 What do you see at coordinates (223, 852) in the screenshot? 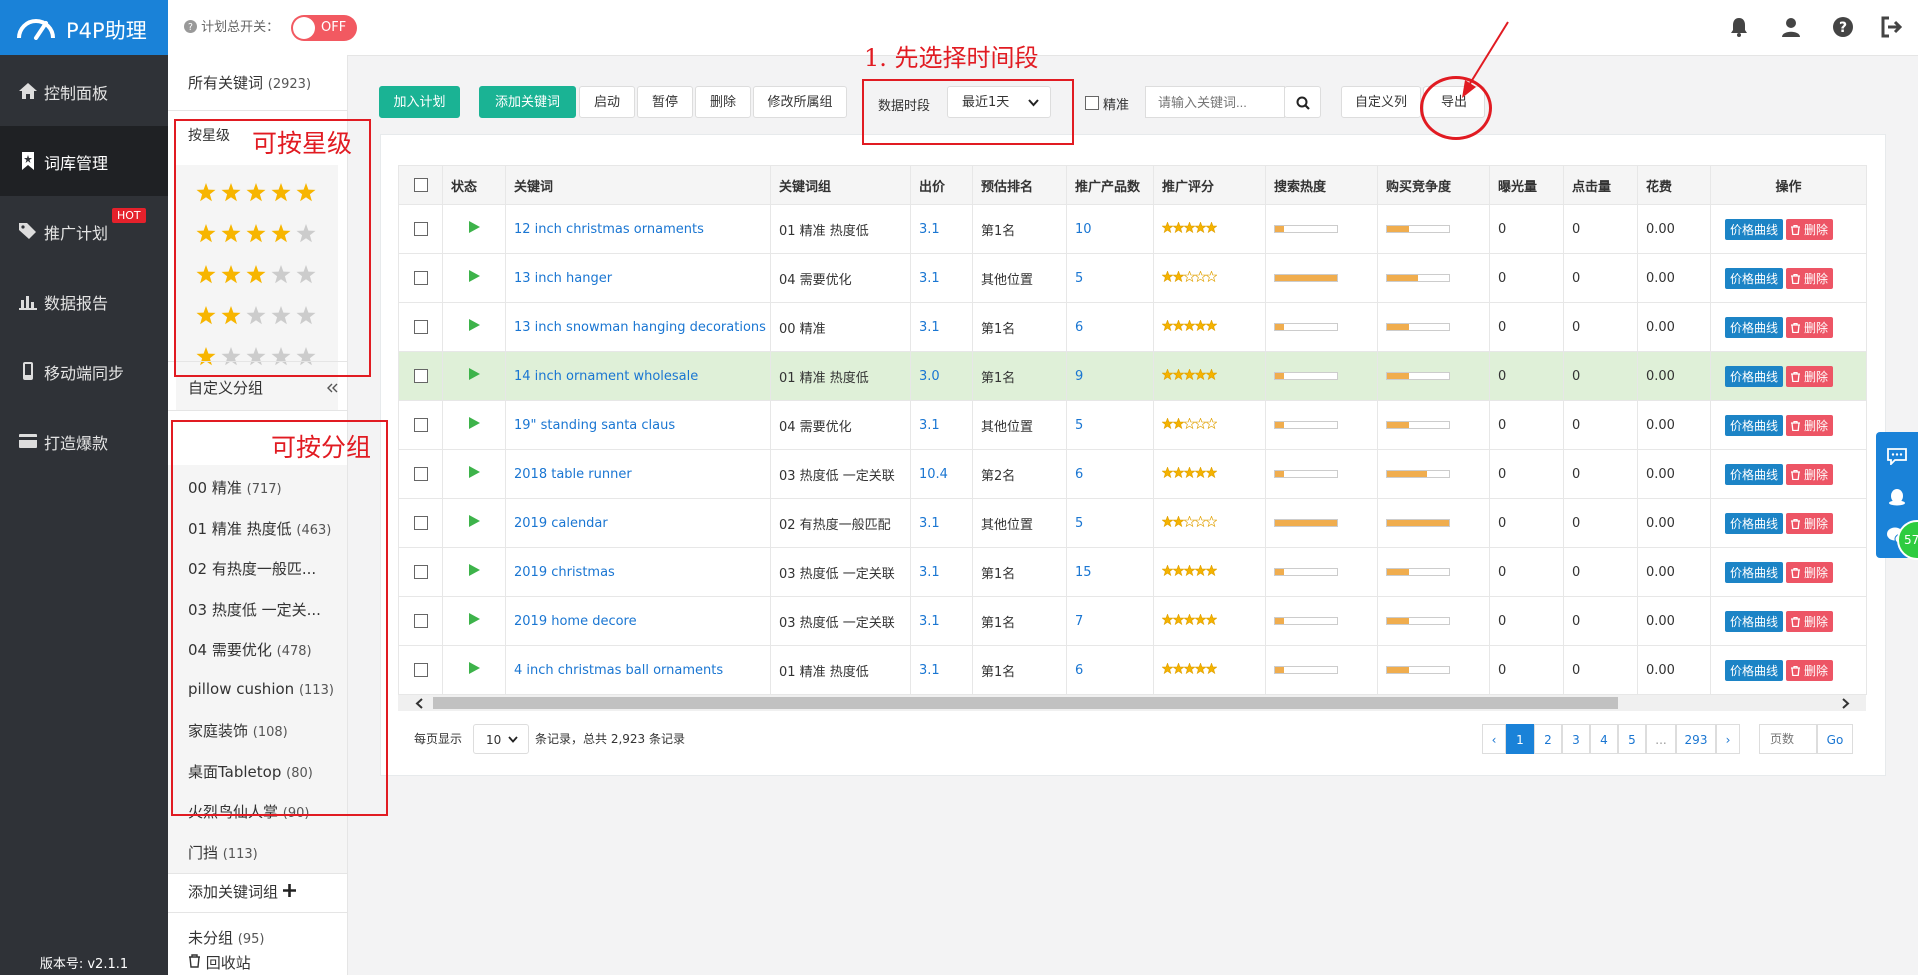
I see `group-item: 门挡 (113)` at bounding box center [223, 852].